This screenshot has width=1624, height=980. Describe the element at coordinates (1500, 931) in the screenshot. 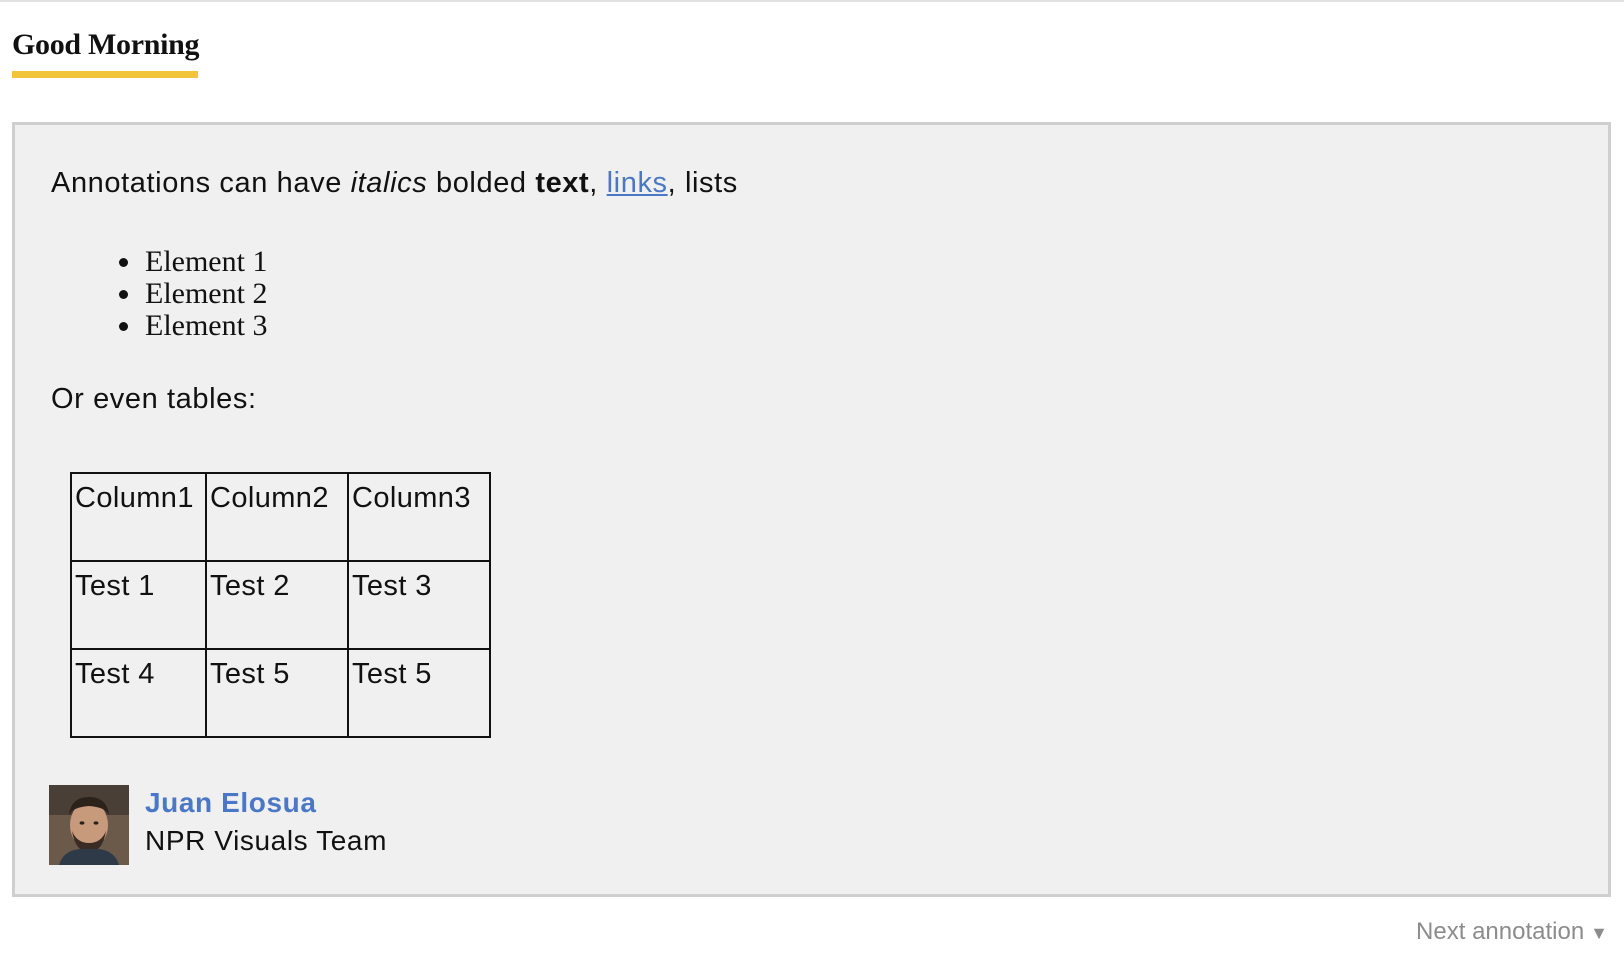

I see `next-annotation-label: Next annotation` at that location.